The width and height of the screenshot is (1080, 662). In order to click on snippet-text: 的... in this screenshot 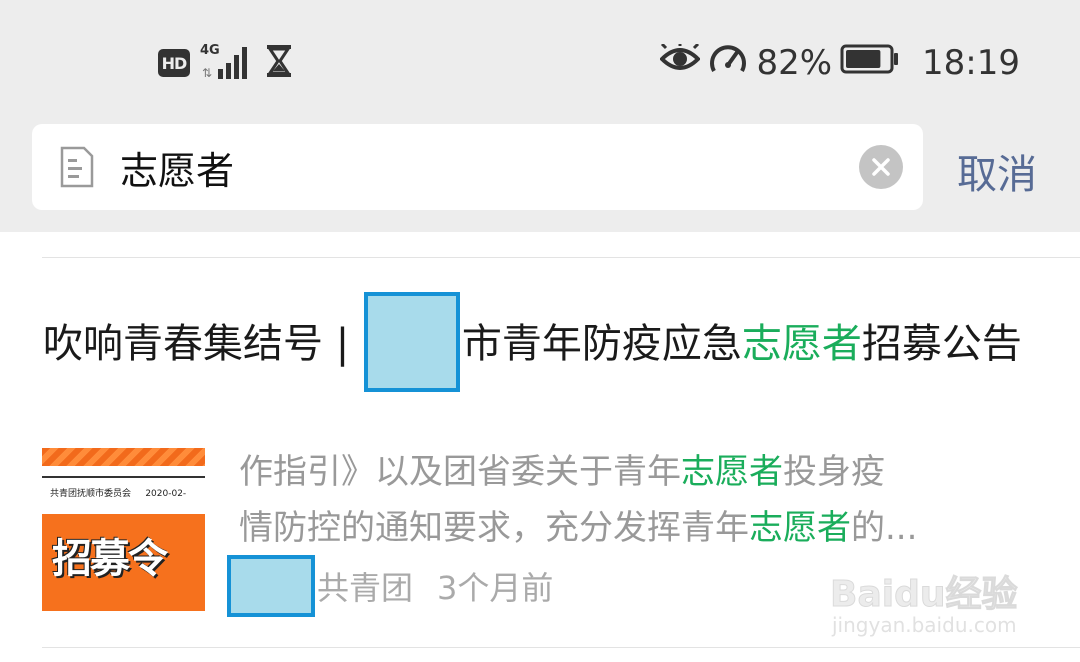, I will do `click(884, 528)`.